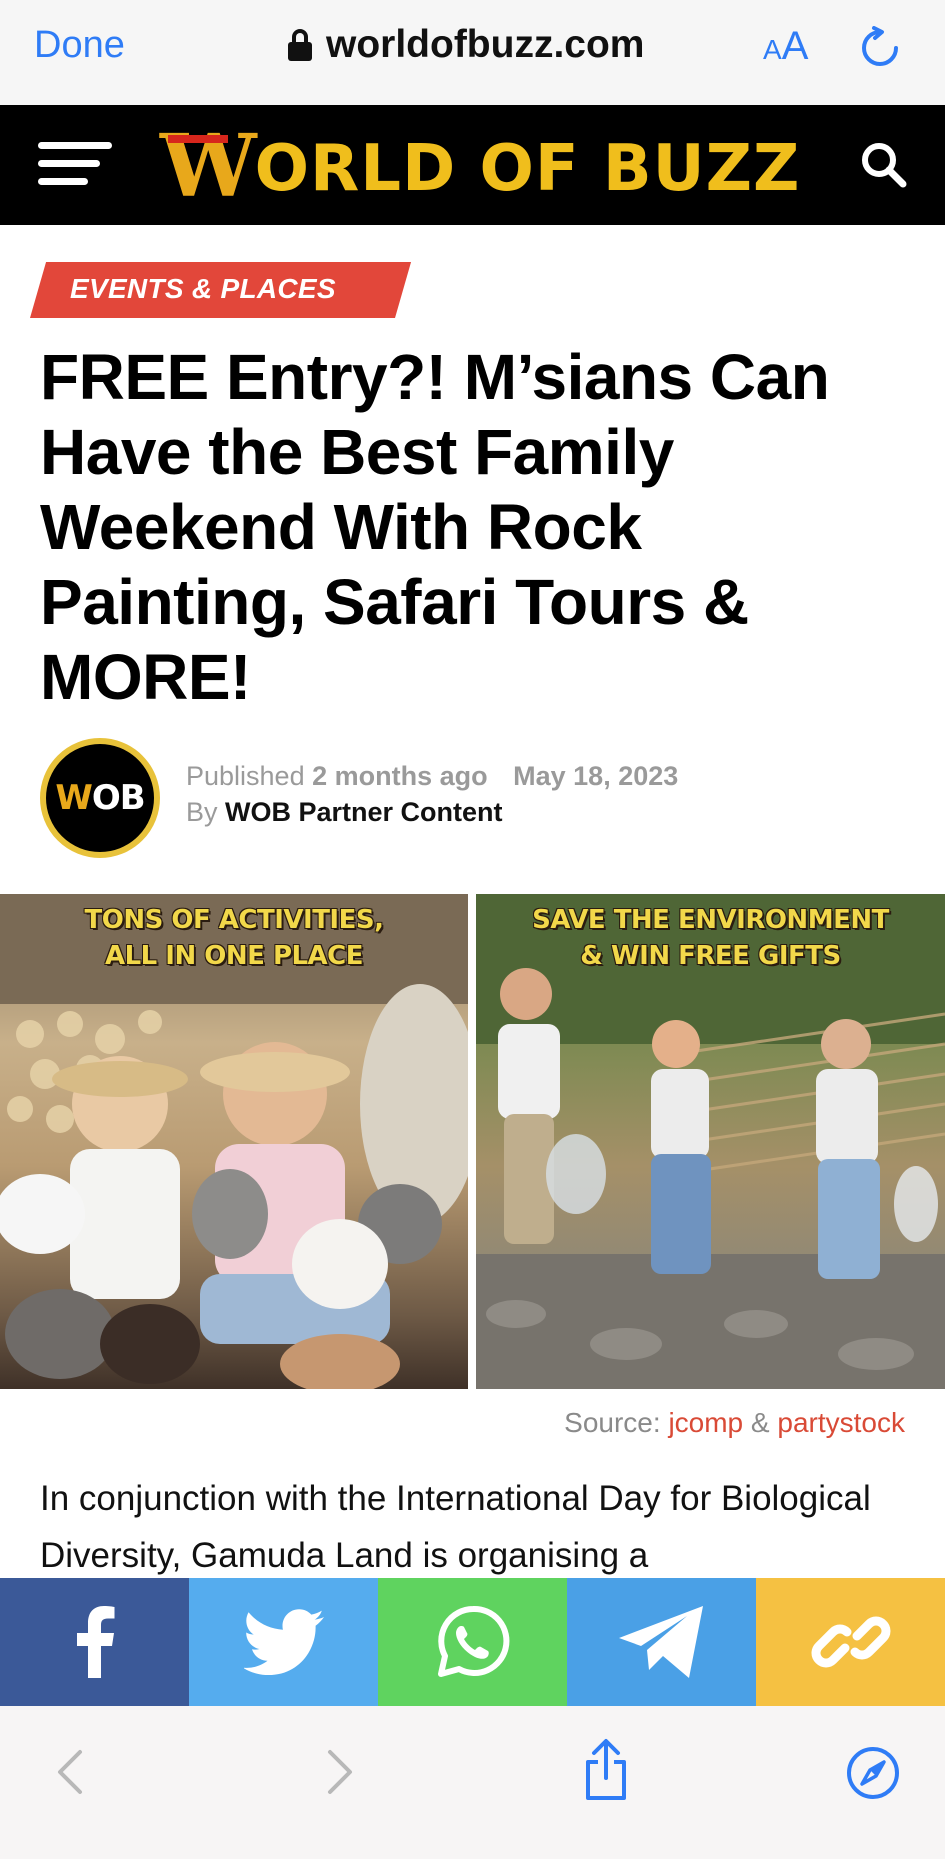 The image size is (945, 1859). What do you see at coordinates (527, 169) in the screenshot?
I see `logo-text: ORLD OF BUZZ` at bounding box center [527, 169].